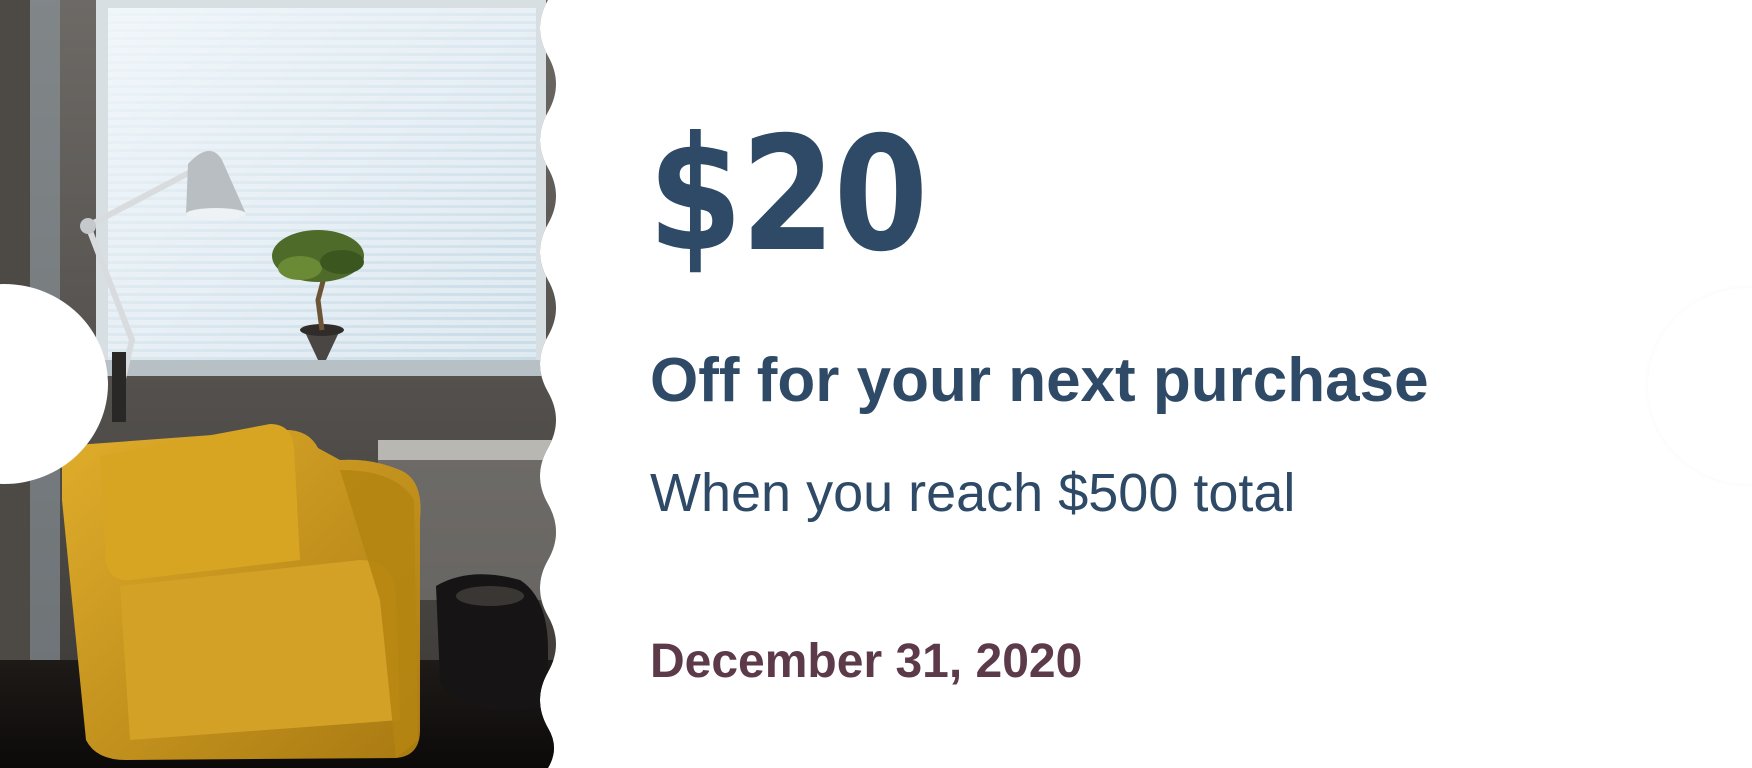 The height and width of the screenshot is (768, 1752). I want to click on coupon-headline: Off for your next purchase, so click(1039, 380).